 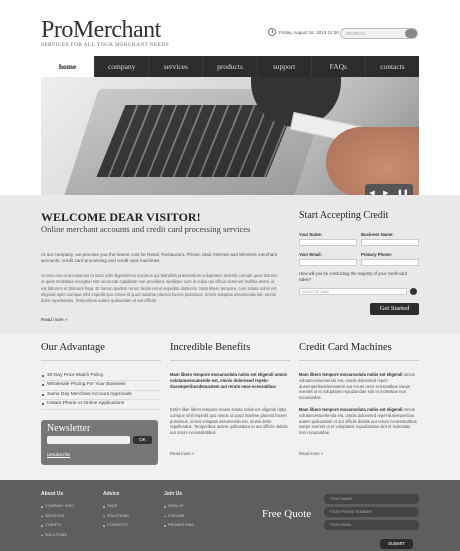 What do you see at coordinates (371, 525) in the screenshot?
I see `quote-email-input: YOUR EMAIL` at bounding box center [371, 525].